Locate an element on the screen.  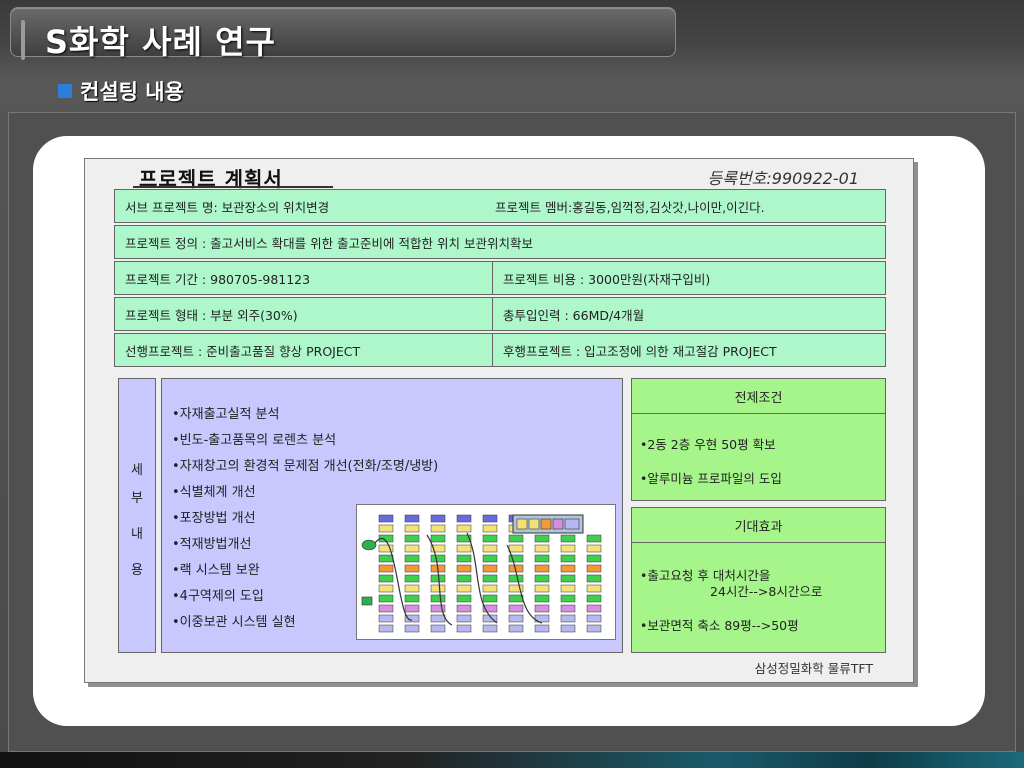
title-bar: S화학 사례 연구 is located at coordinates (343, 34).